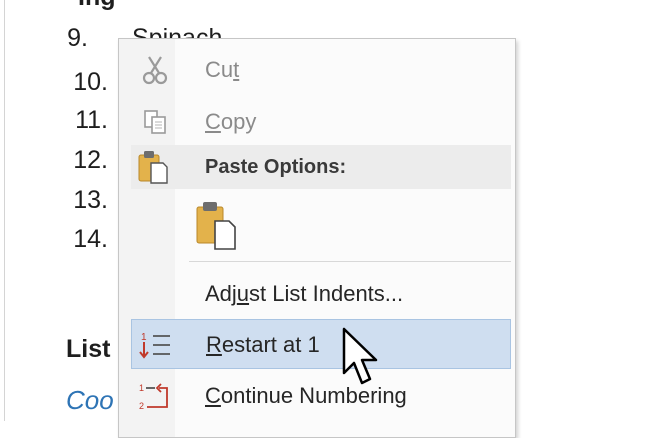  What do you see at coordinates (90, 160) in the screenshot?
I see `list-number-12: 12.` at bounding box center [90, 160].